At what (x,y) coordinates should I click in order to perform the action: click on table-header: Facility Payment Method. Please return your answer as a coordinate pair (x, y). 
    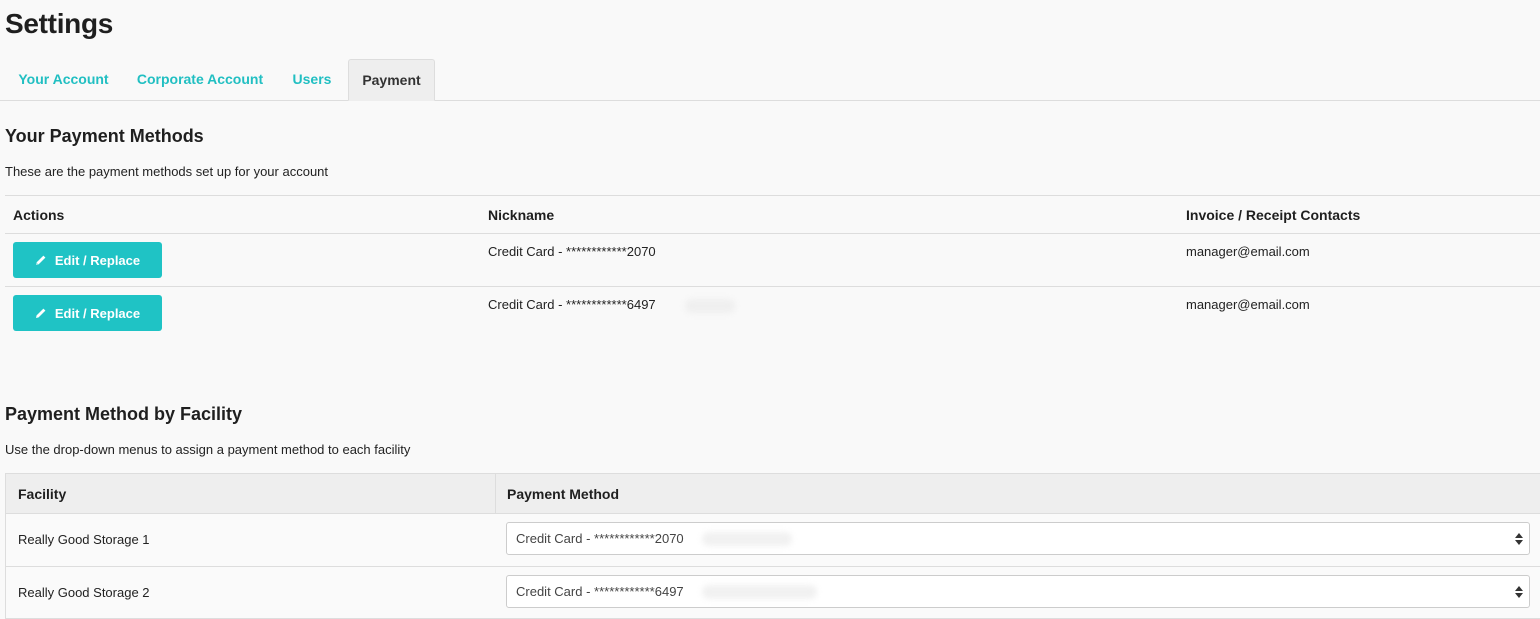
    Looking at the image, I should click on (773, 494).